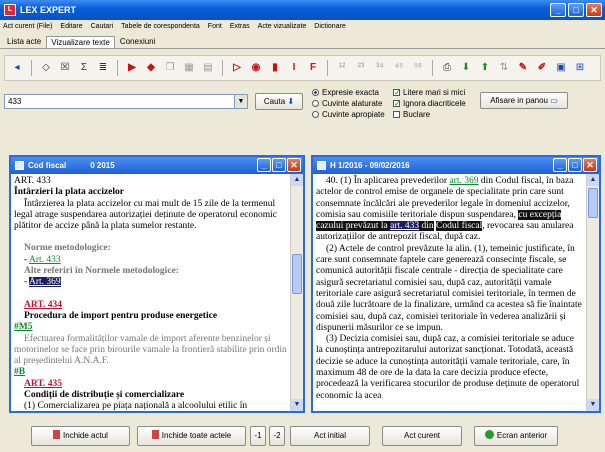 The image size is (605, 452). Describe the element at coordinates (27, 26) in the screenshot. I see `menu-act-curent: Act curent (File)` at that location.